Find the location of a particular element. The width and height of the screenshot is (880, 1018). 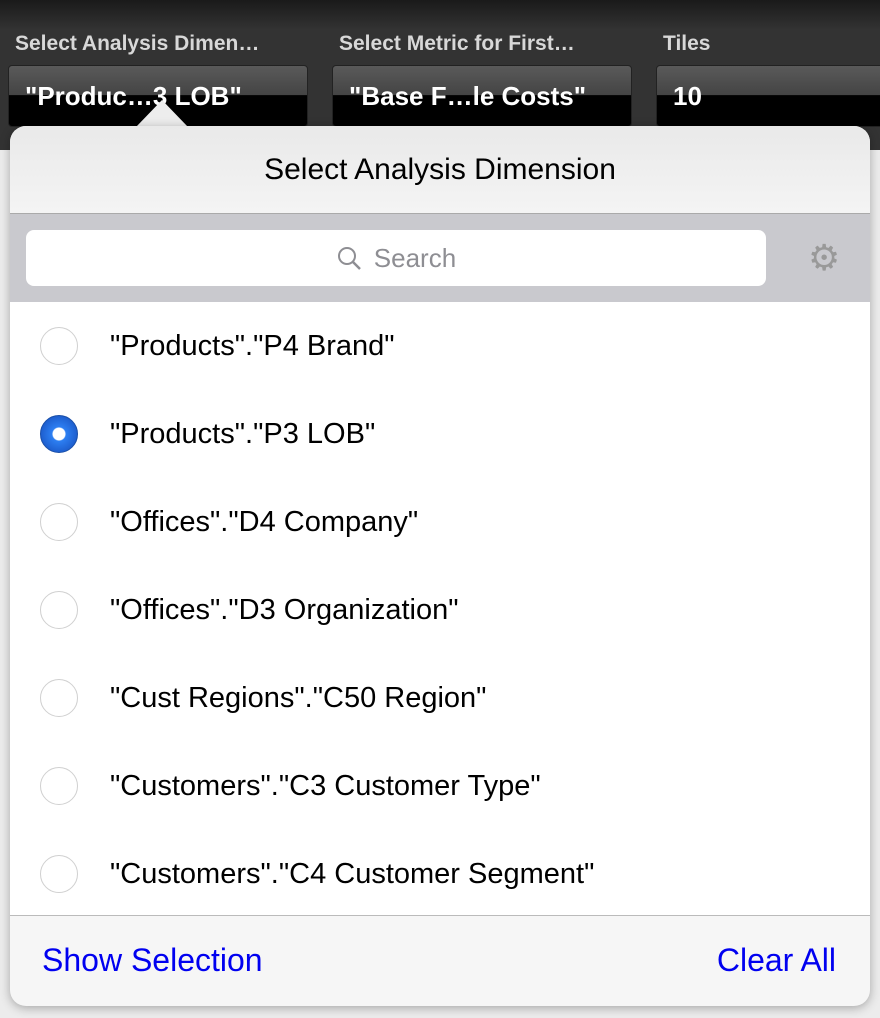

search-bar: Search ⚙ is located at coordinates (440, 258).